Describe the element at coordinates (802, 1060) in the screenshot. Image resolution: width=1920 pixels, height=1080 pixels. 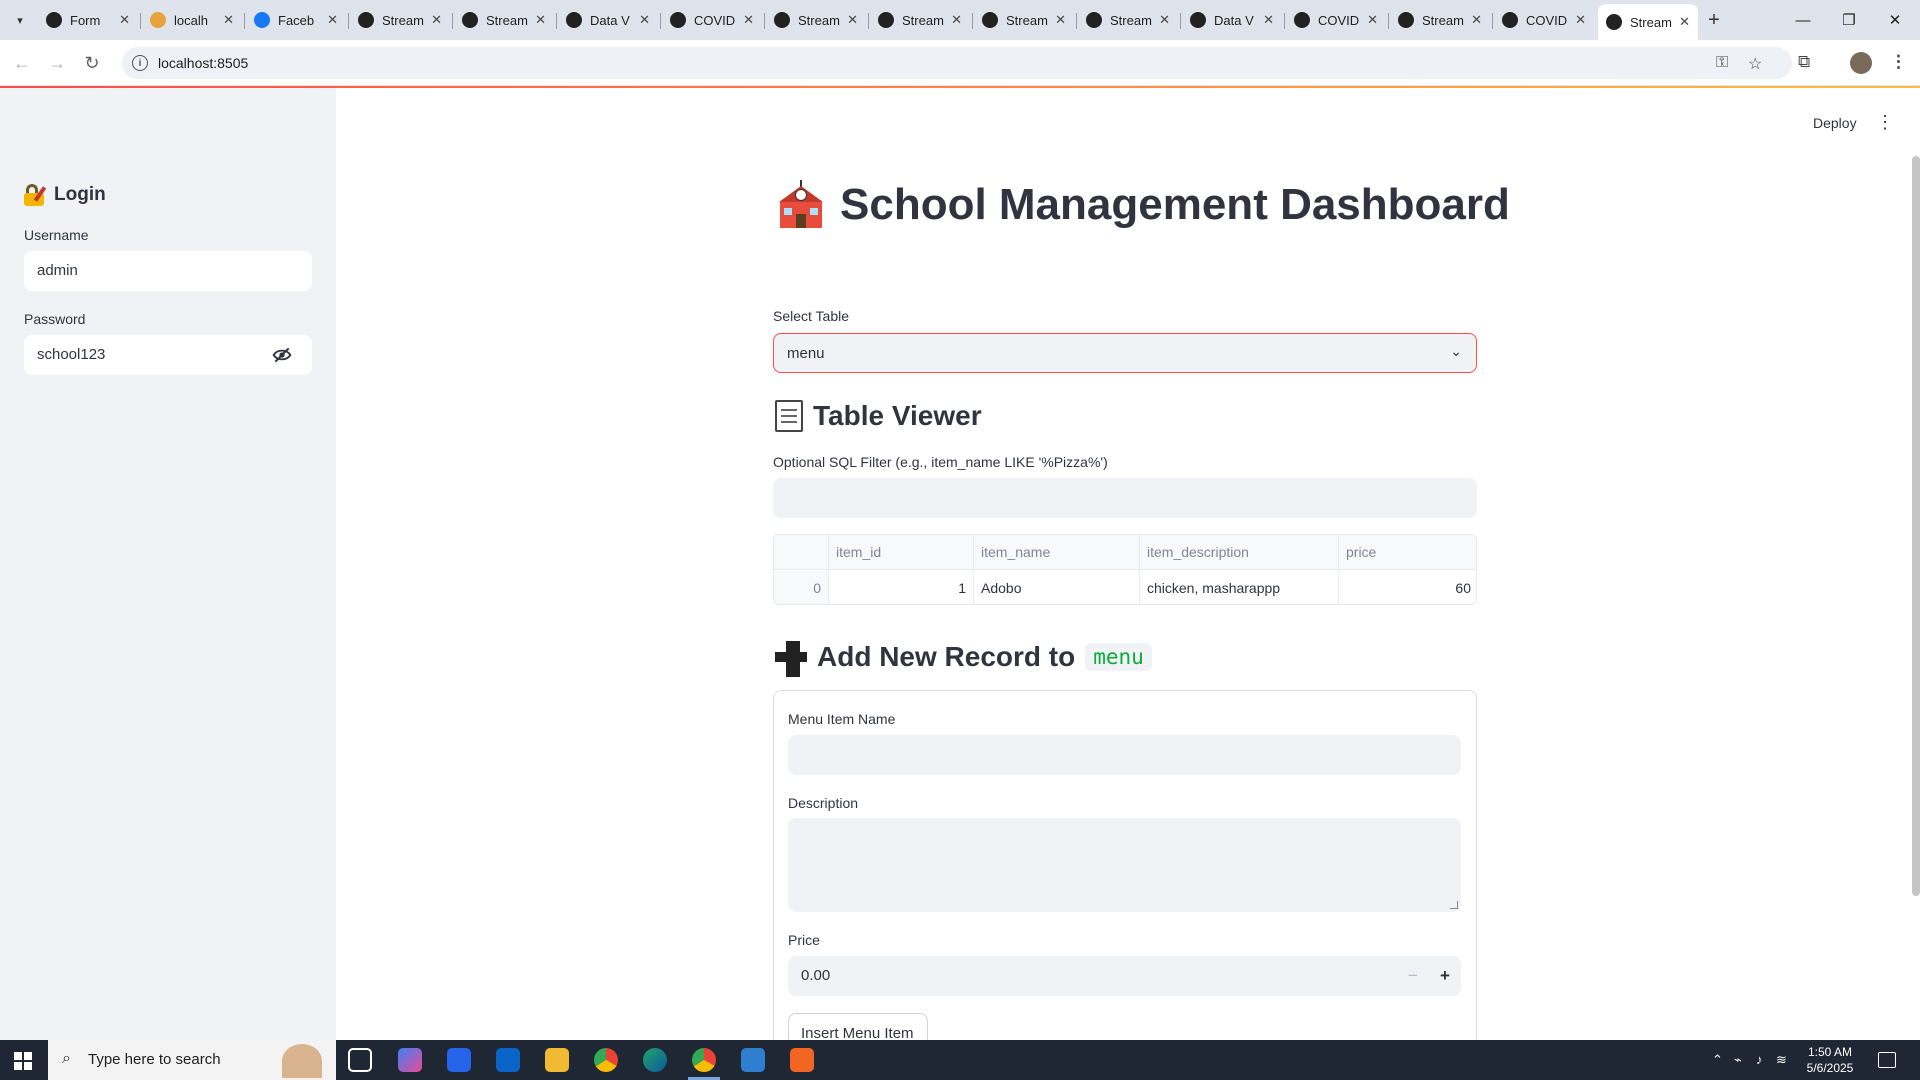
I see `xampp-icon` at that location.